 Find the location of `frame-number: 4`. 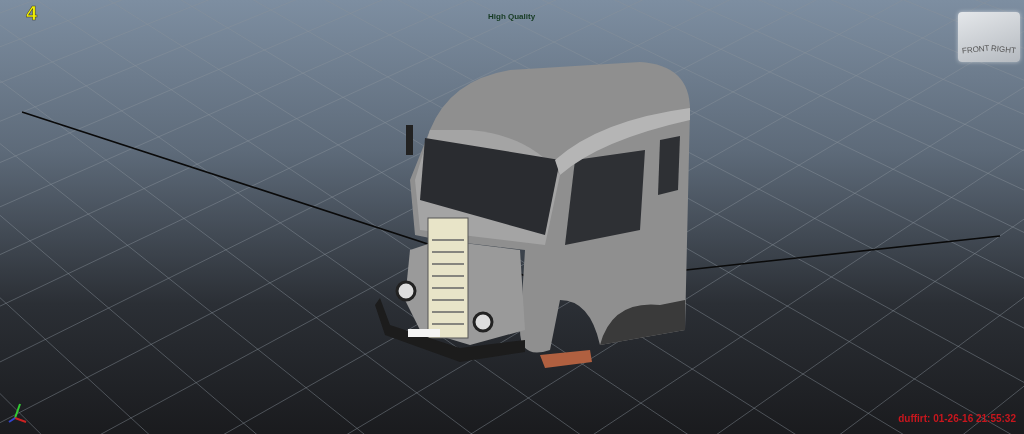

frame-number: 4 is located at coordinates (32, 13).